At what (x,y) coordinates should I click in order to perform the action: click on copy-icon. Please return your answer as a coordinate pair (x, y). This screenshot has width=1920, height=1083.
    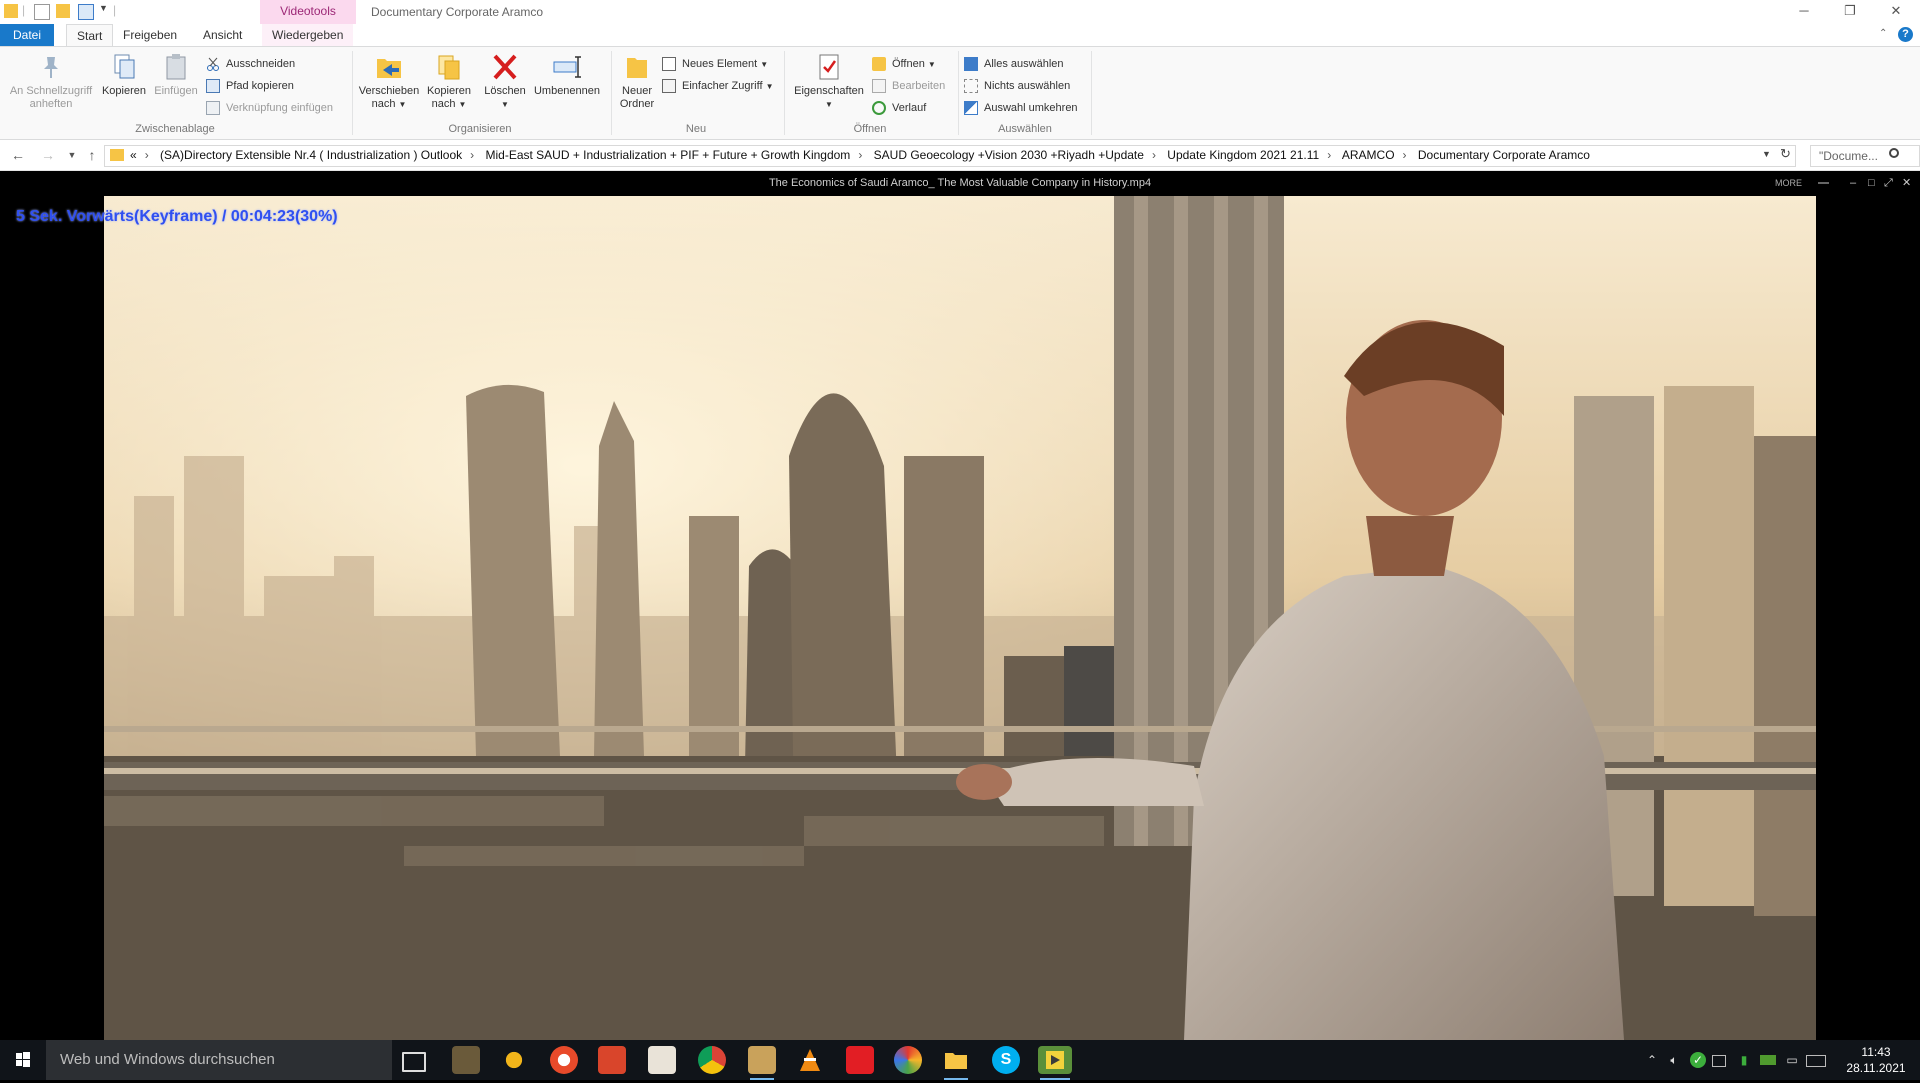
    Looking at the image, I should click on (124, 67).